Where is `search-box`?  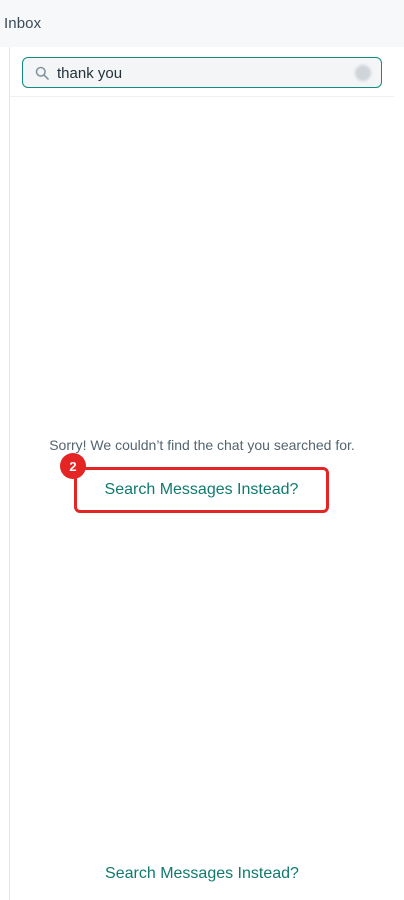 search-box is located at coordinates (202, 72).